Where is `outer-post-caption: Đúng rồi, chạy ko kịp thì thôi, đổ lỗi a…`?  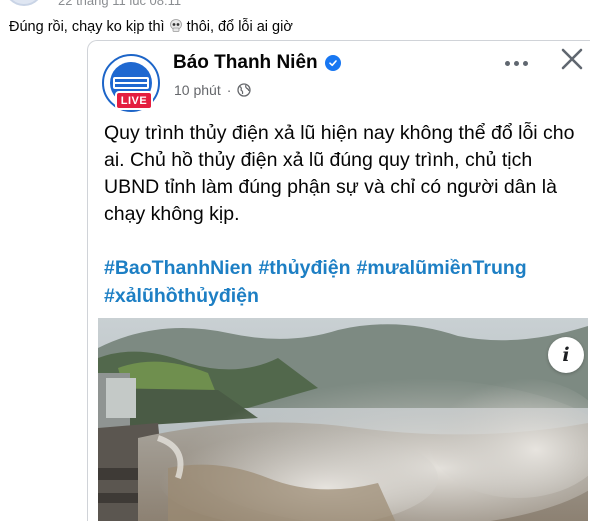 outer-post-caption: Đúng rồi, chạy ko kịp thì thôi, đổ lỗi a… is located at coordinates (151, 27).